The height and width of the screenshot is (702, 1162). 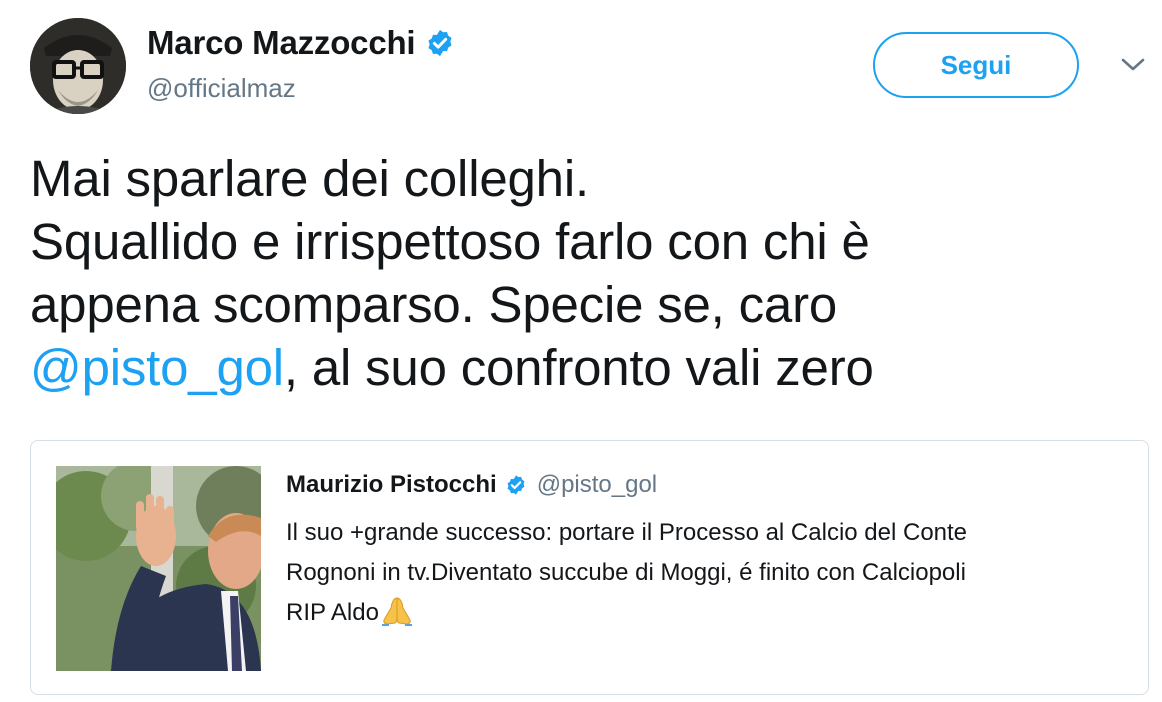 I want to click on quoted-tweet-header: Maurizio Pistocchi @pisto_gol, so click(x=471, y=485).